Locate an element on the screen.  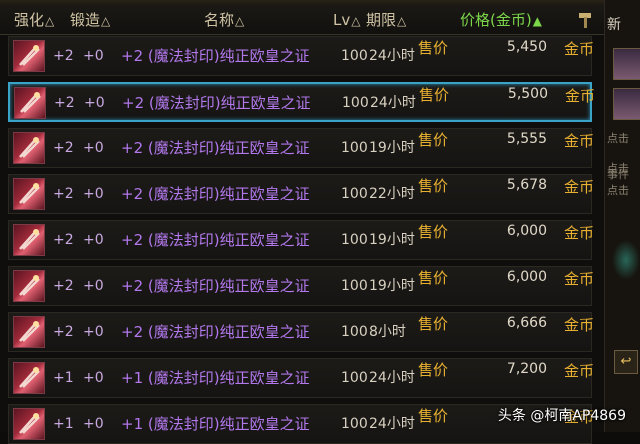
header-period-label: 期限 is located at coordinates (381, 20).